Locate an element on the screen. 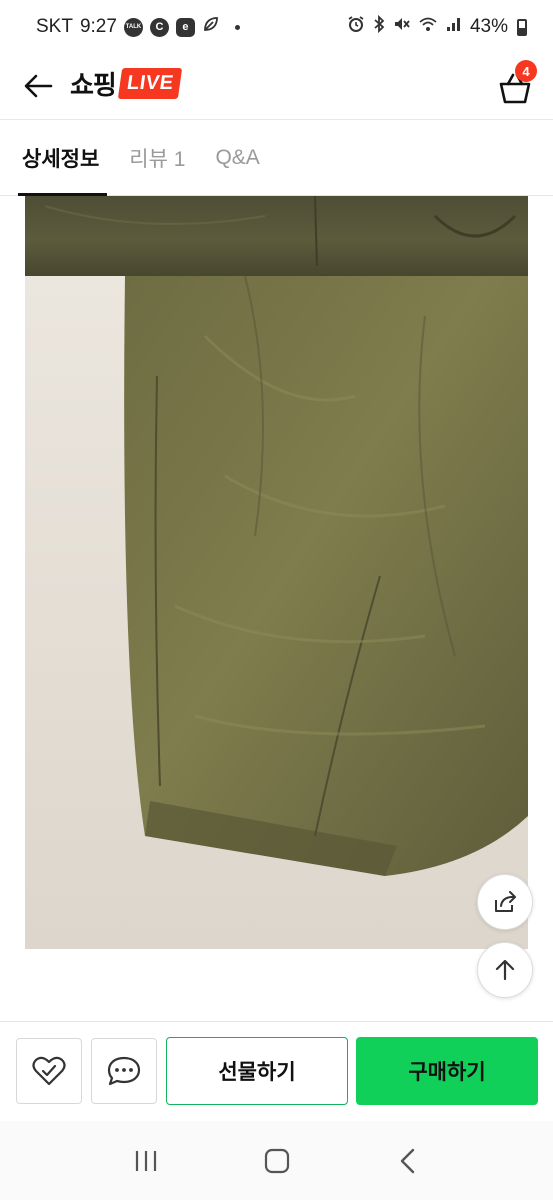  recents-button is located at coordinates (146, 1161).